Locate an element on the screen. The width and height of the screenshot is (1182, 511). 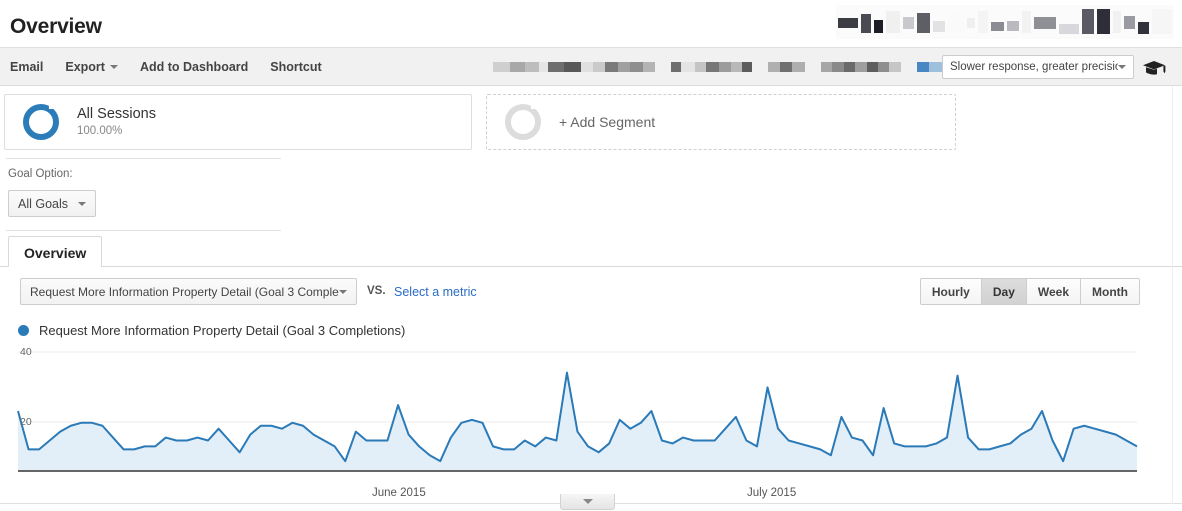
sampling-level-select: Slower response, greater precision is located at coordinates (1038, 67).